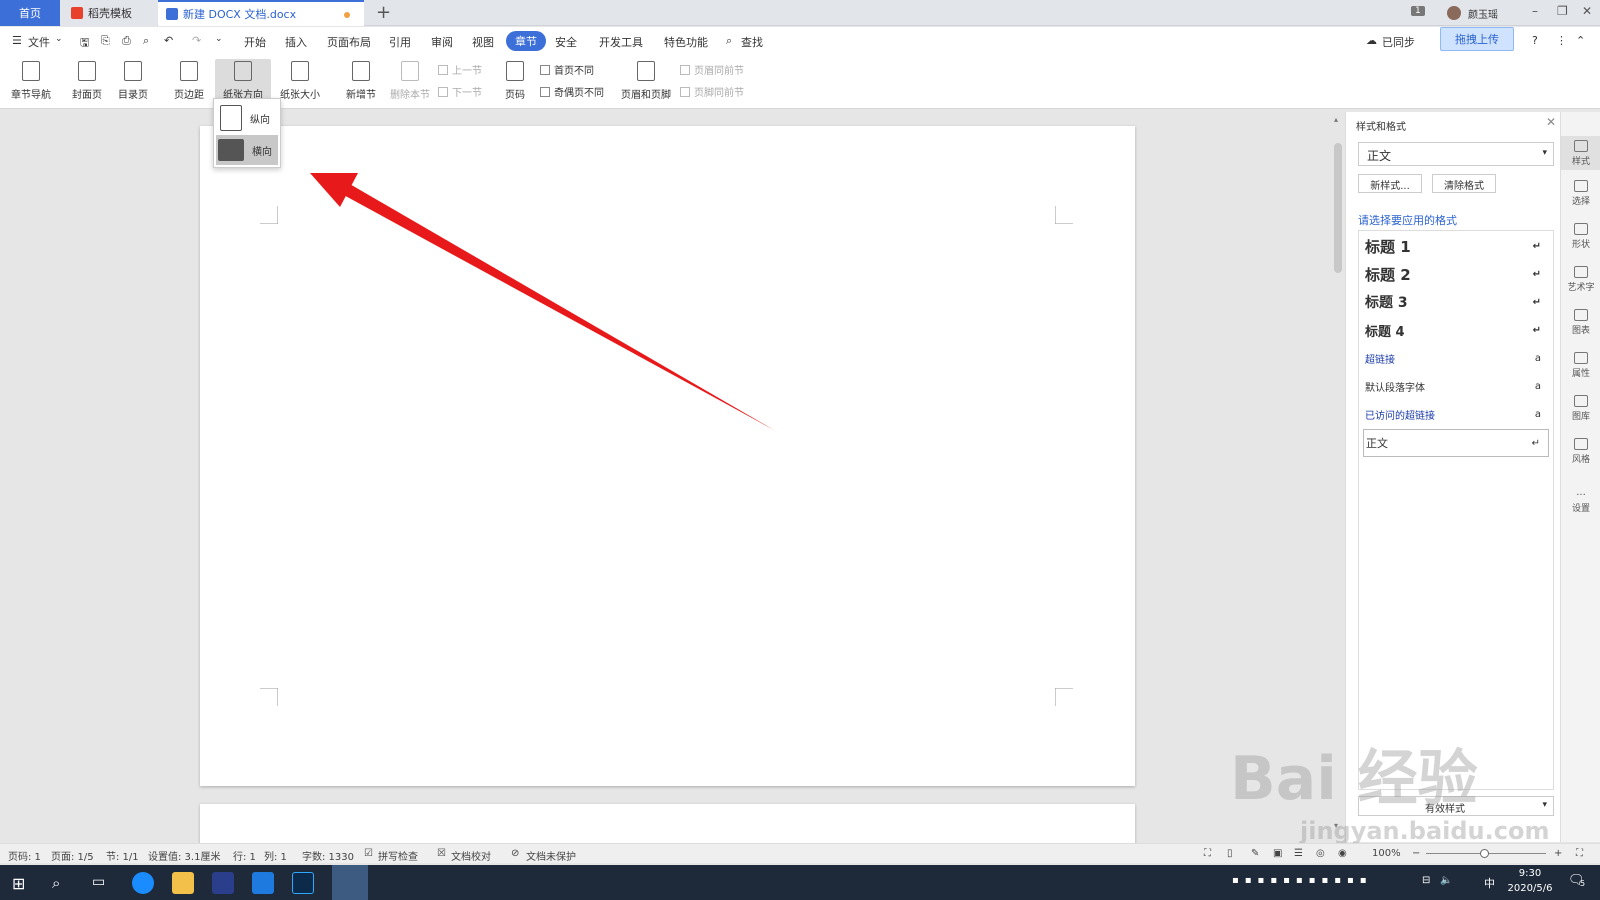 Image resolution: width=1600 pixels, height=900 pixels. Describe the element at coordinates (621, 42) in the screenshot. I see `menu-devtools: 开发工具` at that location.